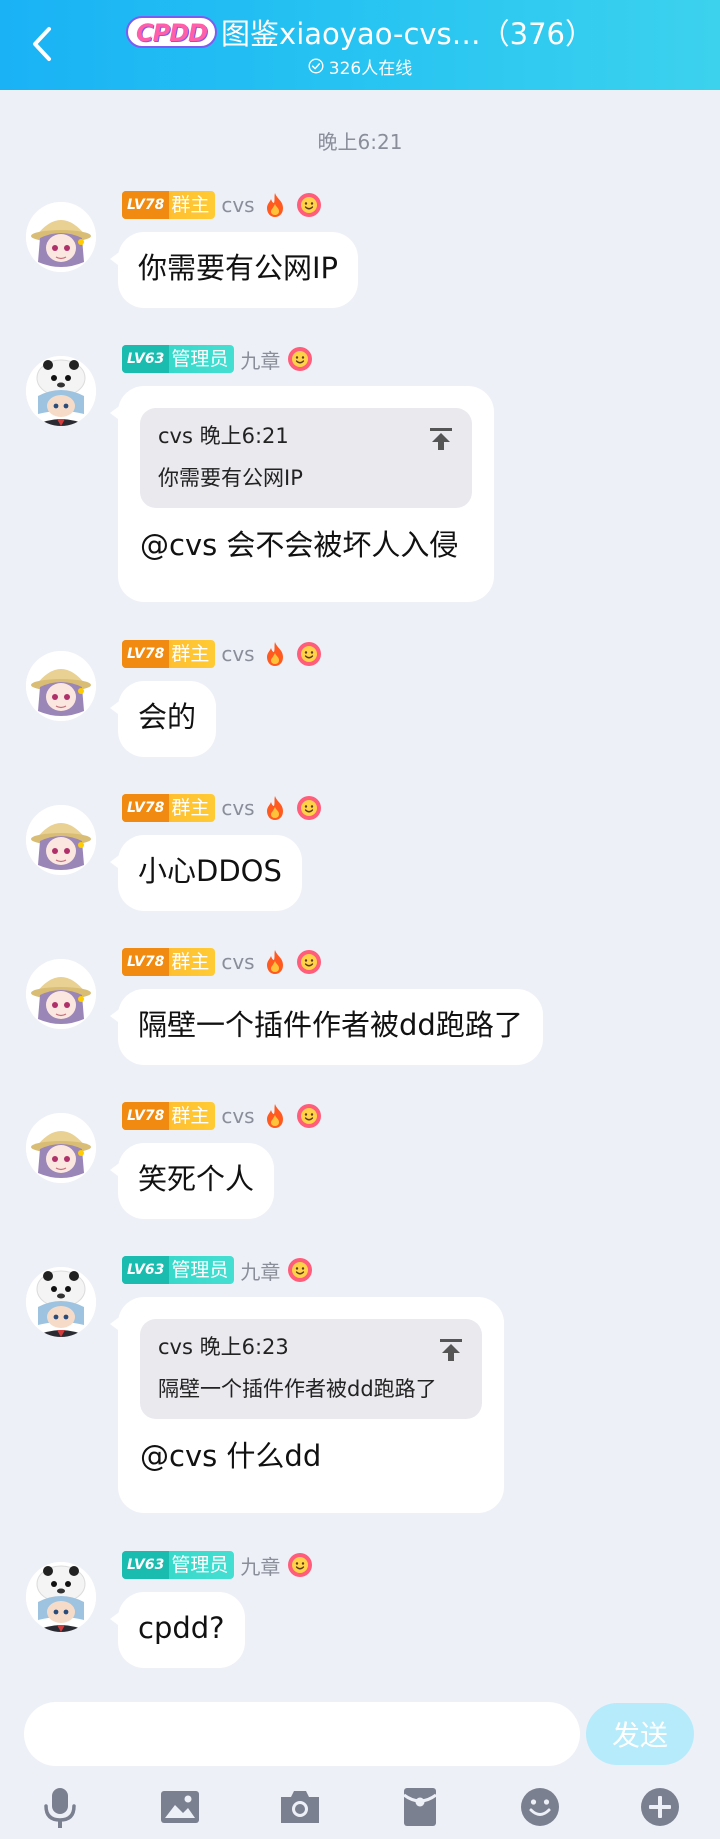 The image size is (720, 1839). What do you see at coordinates (223, 436) in the screenshot?
I see `quote-author-time: cvs 晚上6:21` at bounding box center [223, 436].